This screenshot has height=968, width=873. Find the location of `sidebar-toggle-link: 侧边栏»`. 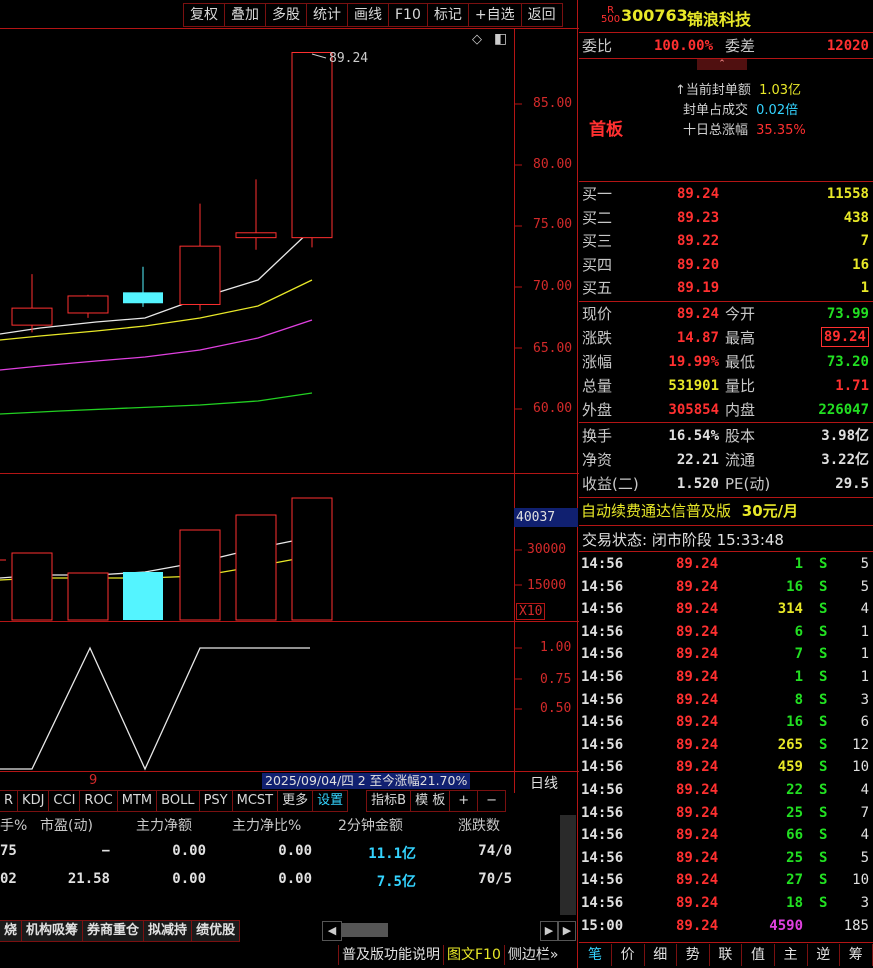

sidebar-toggle-link: 侧边栏» is located at coordinates (532, 955).